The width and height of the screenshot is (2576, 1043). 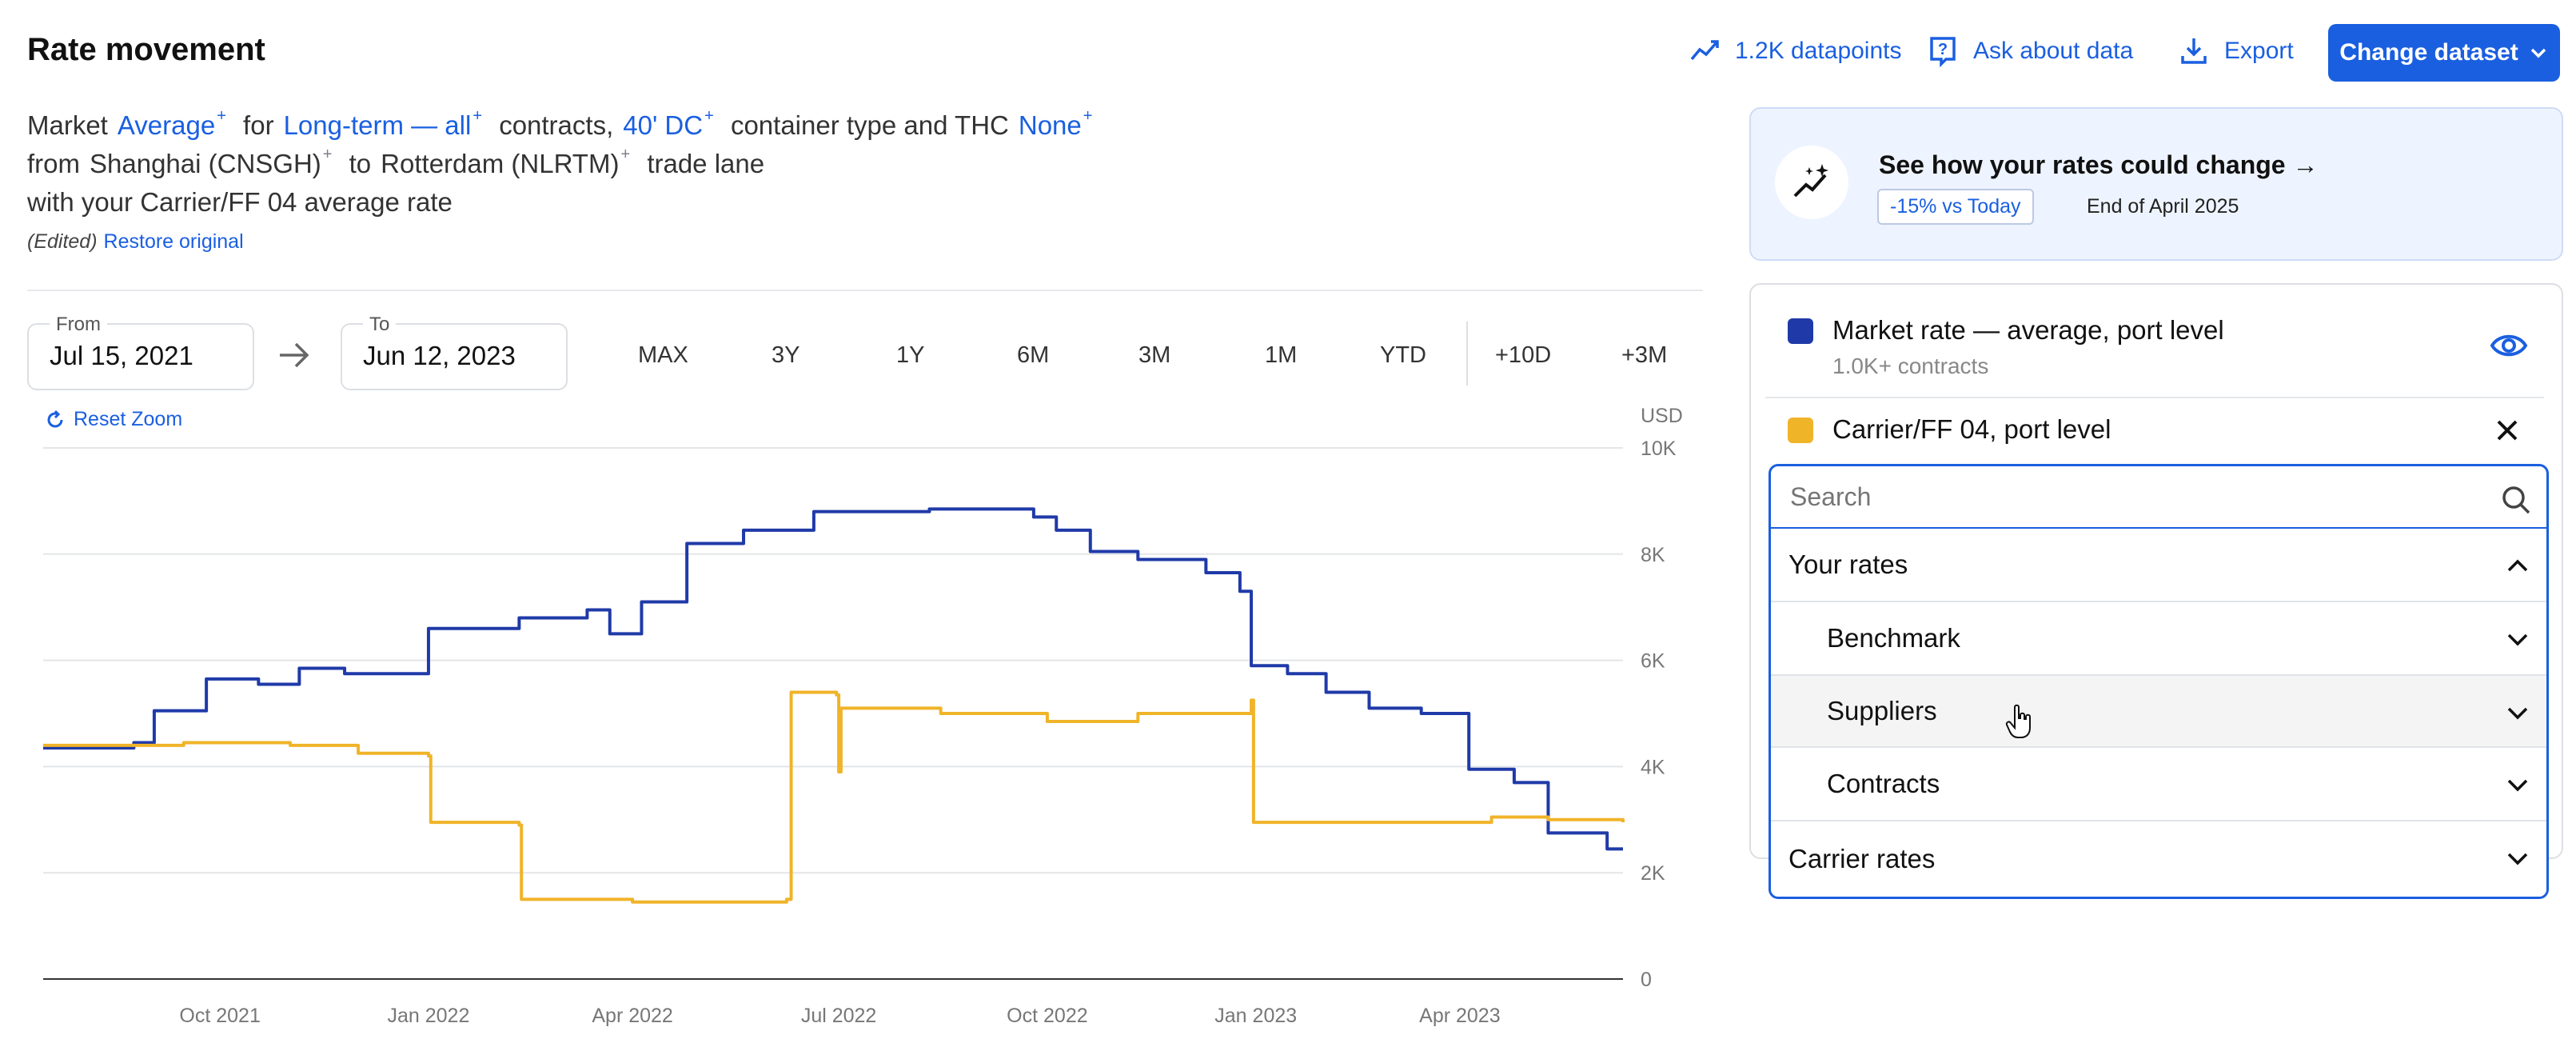 What do you see at coordinates (1972, 429) in the screenshot?
I see `carrier-series-title: Carrier/FF 04, port level` at bounding box center [1972, 429].